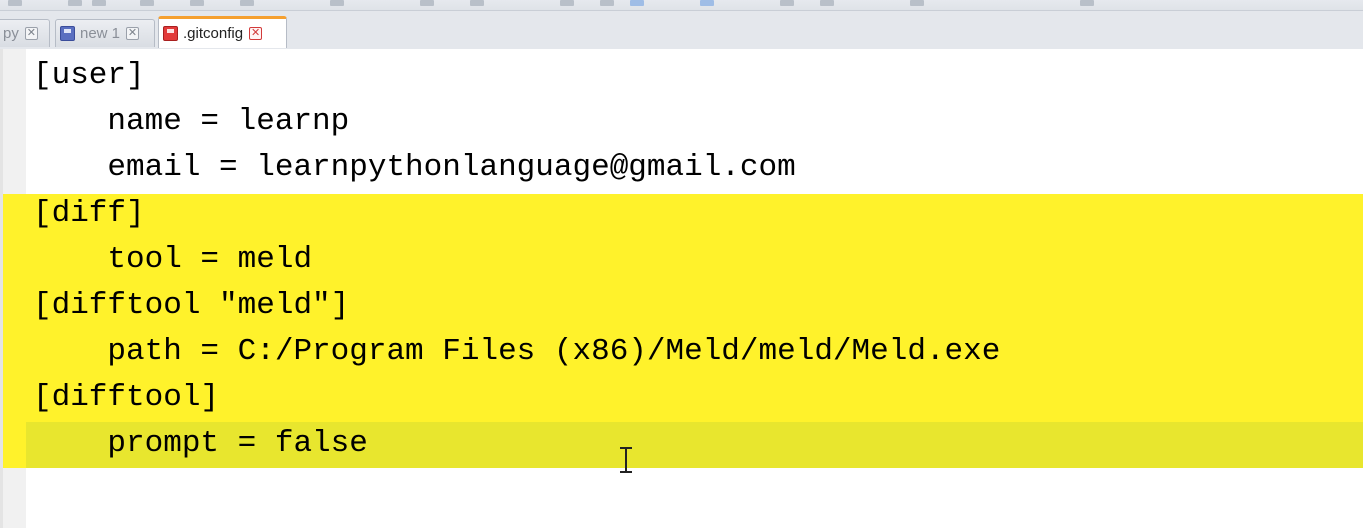 This screenshot has height=528, width=1363. Describe the element at coordinates (89, 76) in the screenshot. I see `code-line: [user]` at that location.